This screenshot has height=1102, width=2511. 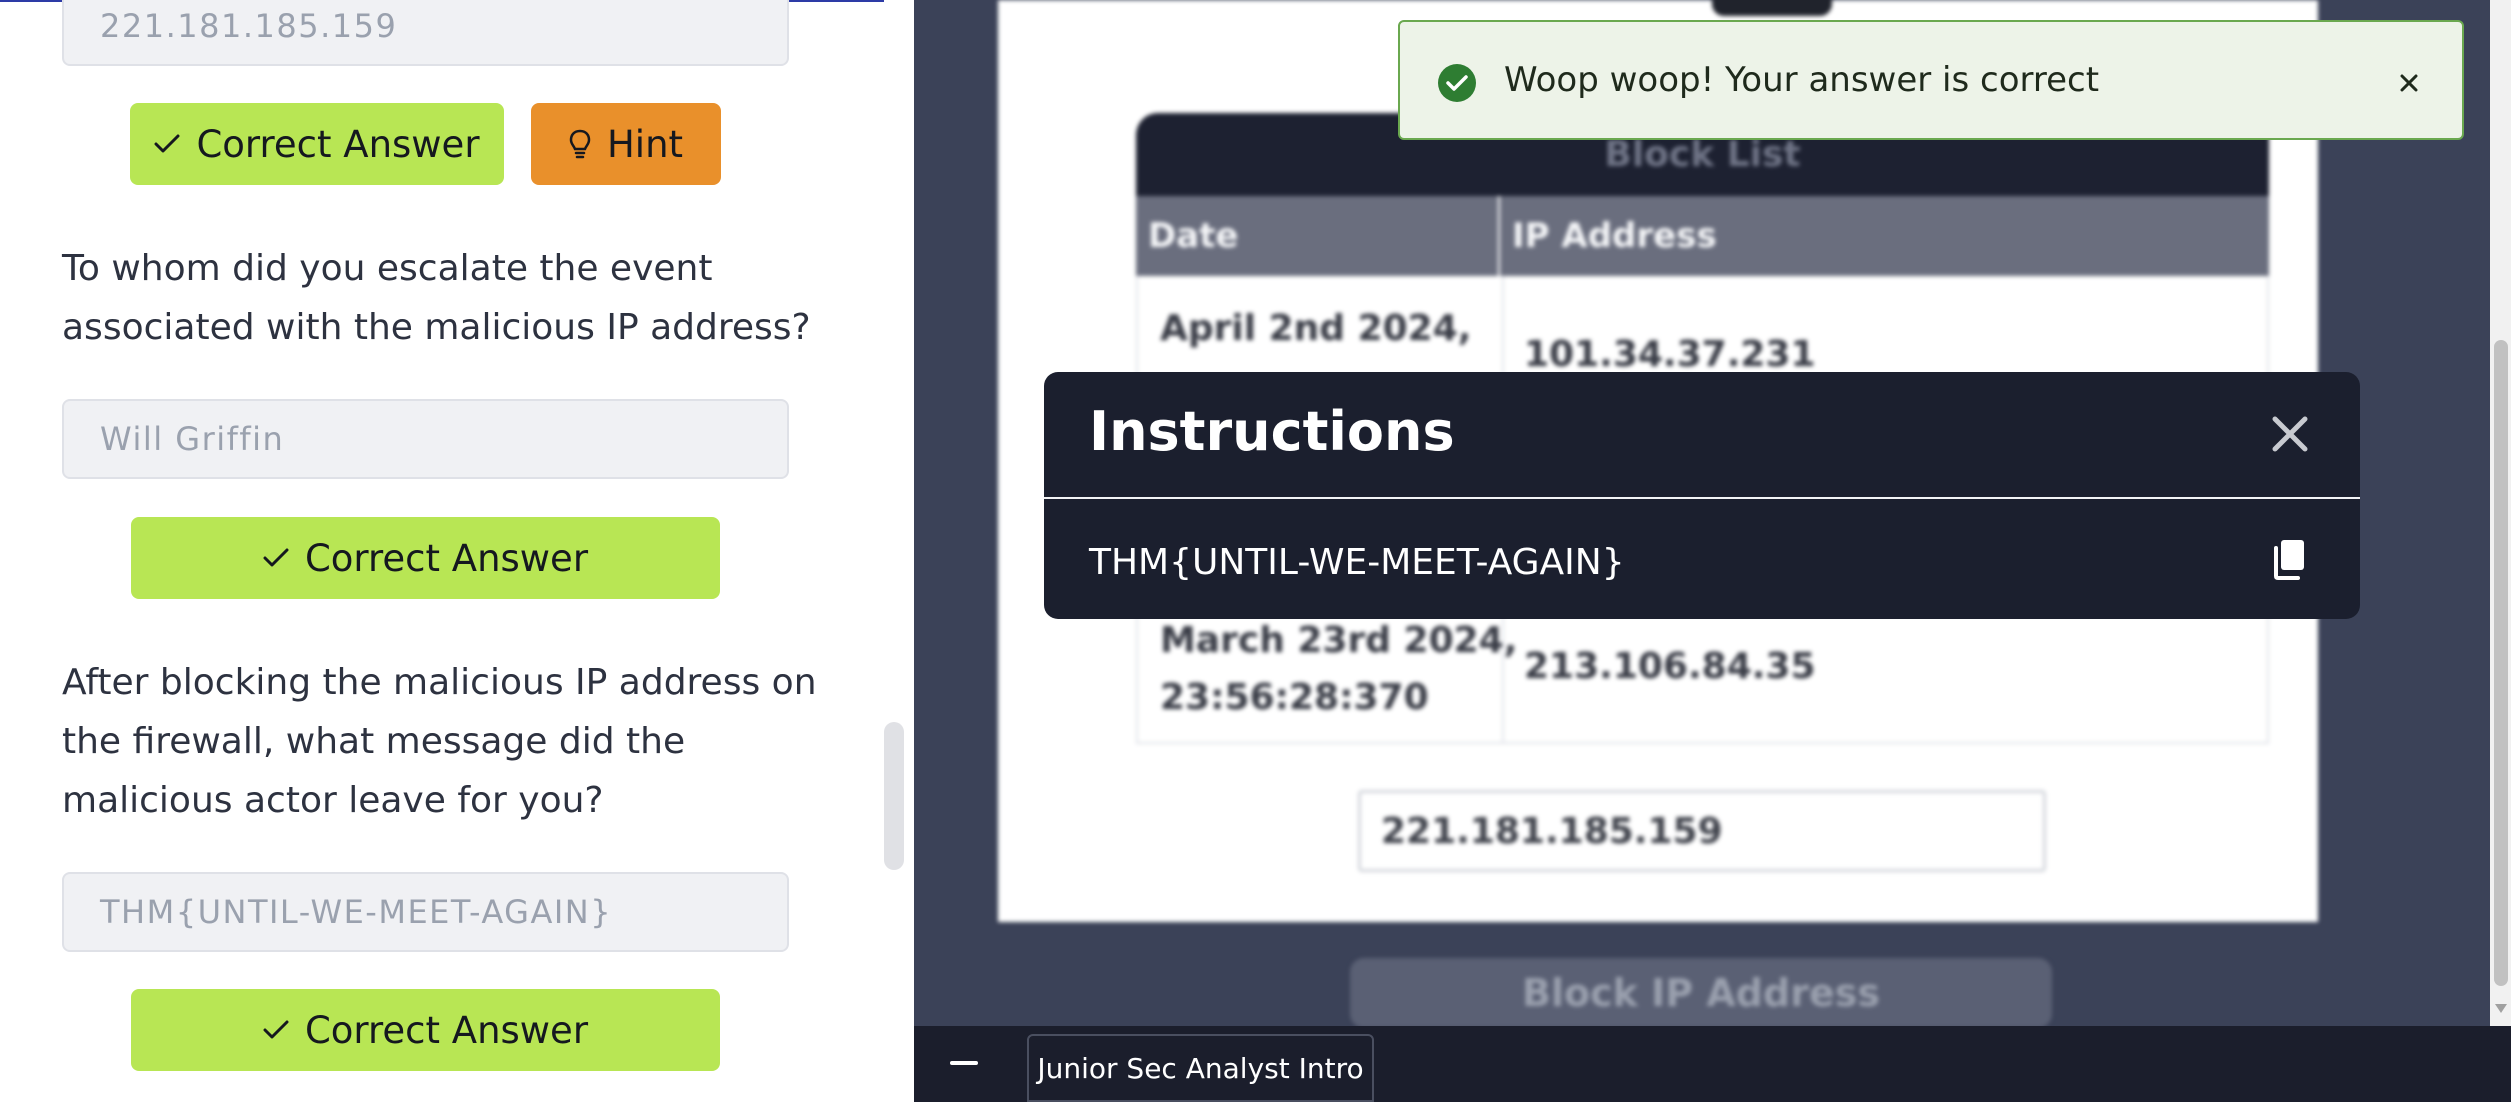 What do you see at coordinates (2289, 559) in the screenshot?
I see `copy-icon` at bounding box center [2289, 559].